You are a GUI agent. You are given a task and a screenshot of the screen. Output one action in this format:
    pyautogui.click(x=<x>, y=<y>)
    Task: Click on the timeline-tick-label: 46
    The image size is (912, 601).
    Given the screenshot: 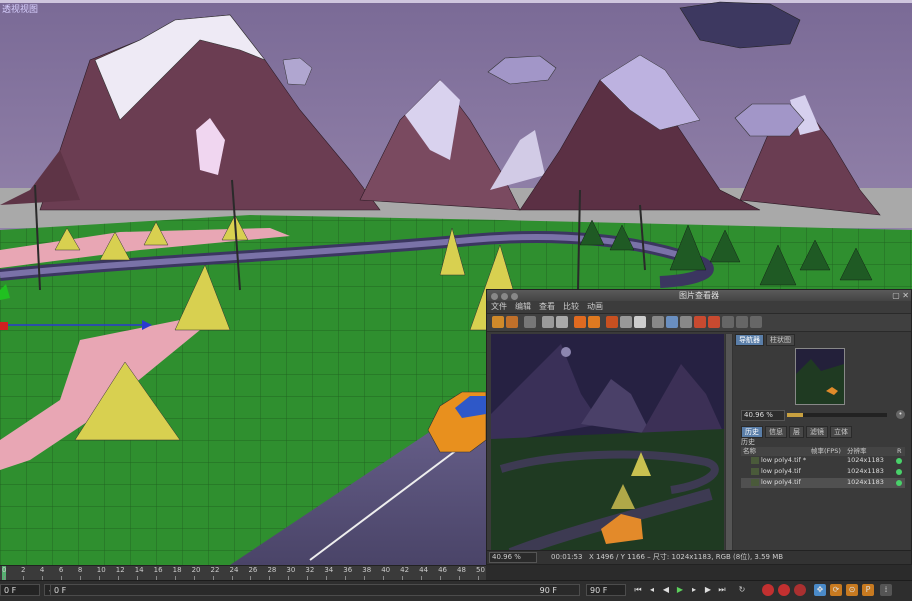 What is the action you would take?
    pyautogui.click(x=442, y=570)
    